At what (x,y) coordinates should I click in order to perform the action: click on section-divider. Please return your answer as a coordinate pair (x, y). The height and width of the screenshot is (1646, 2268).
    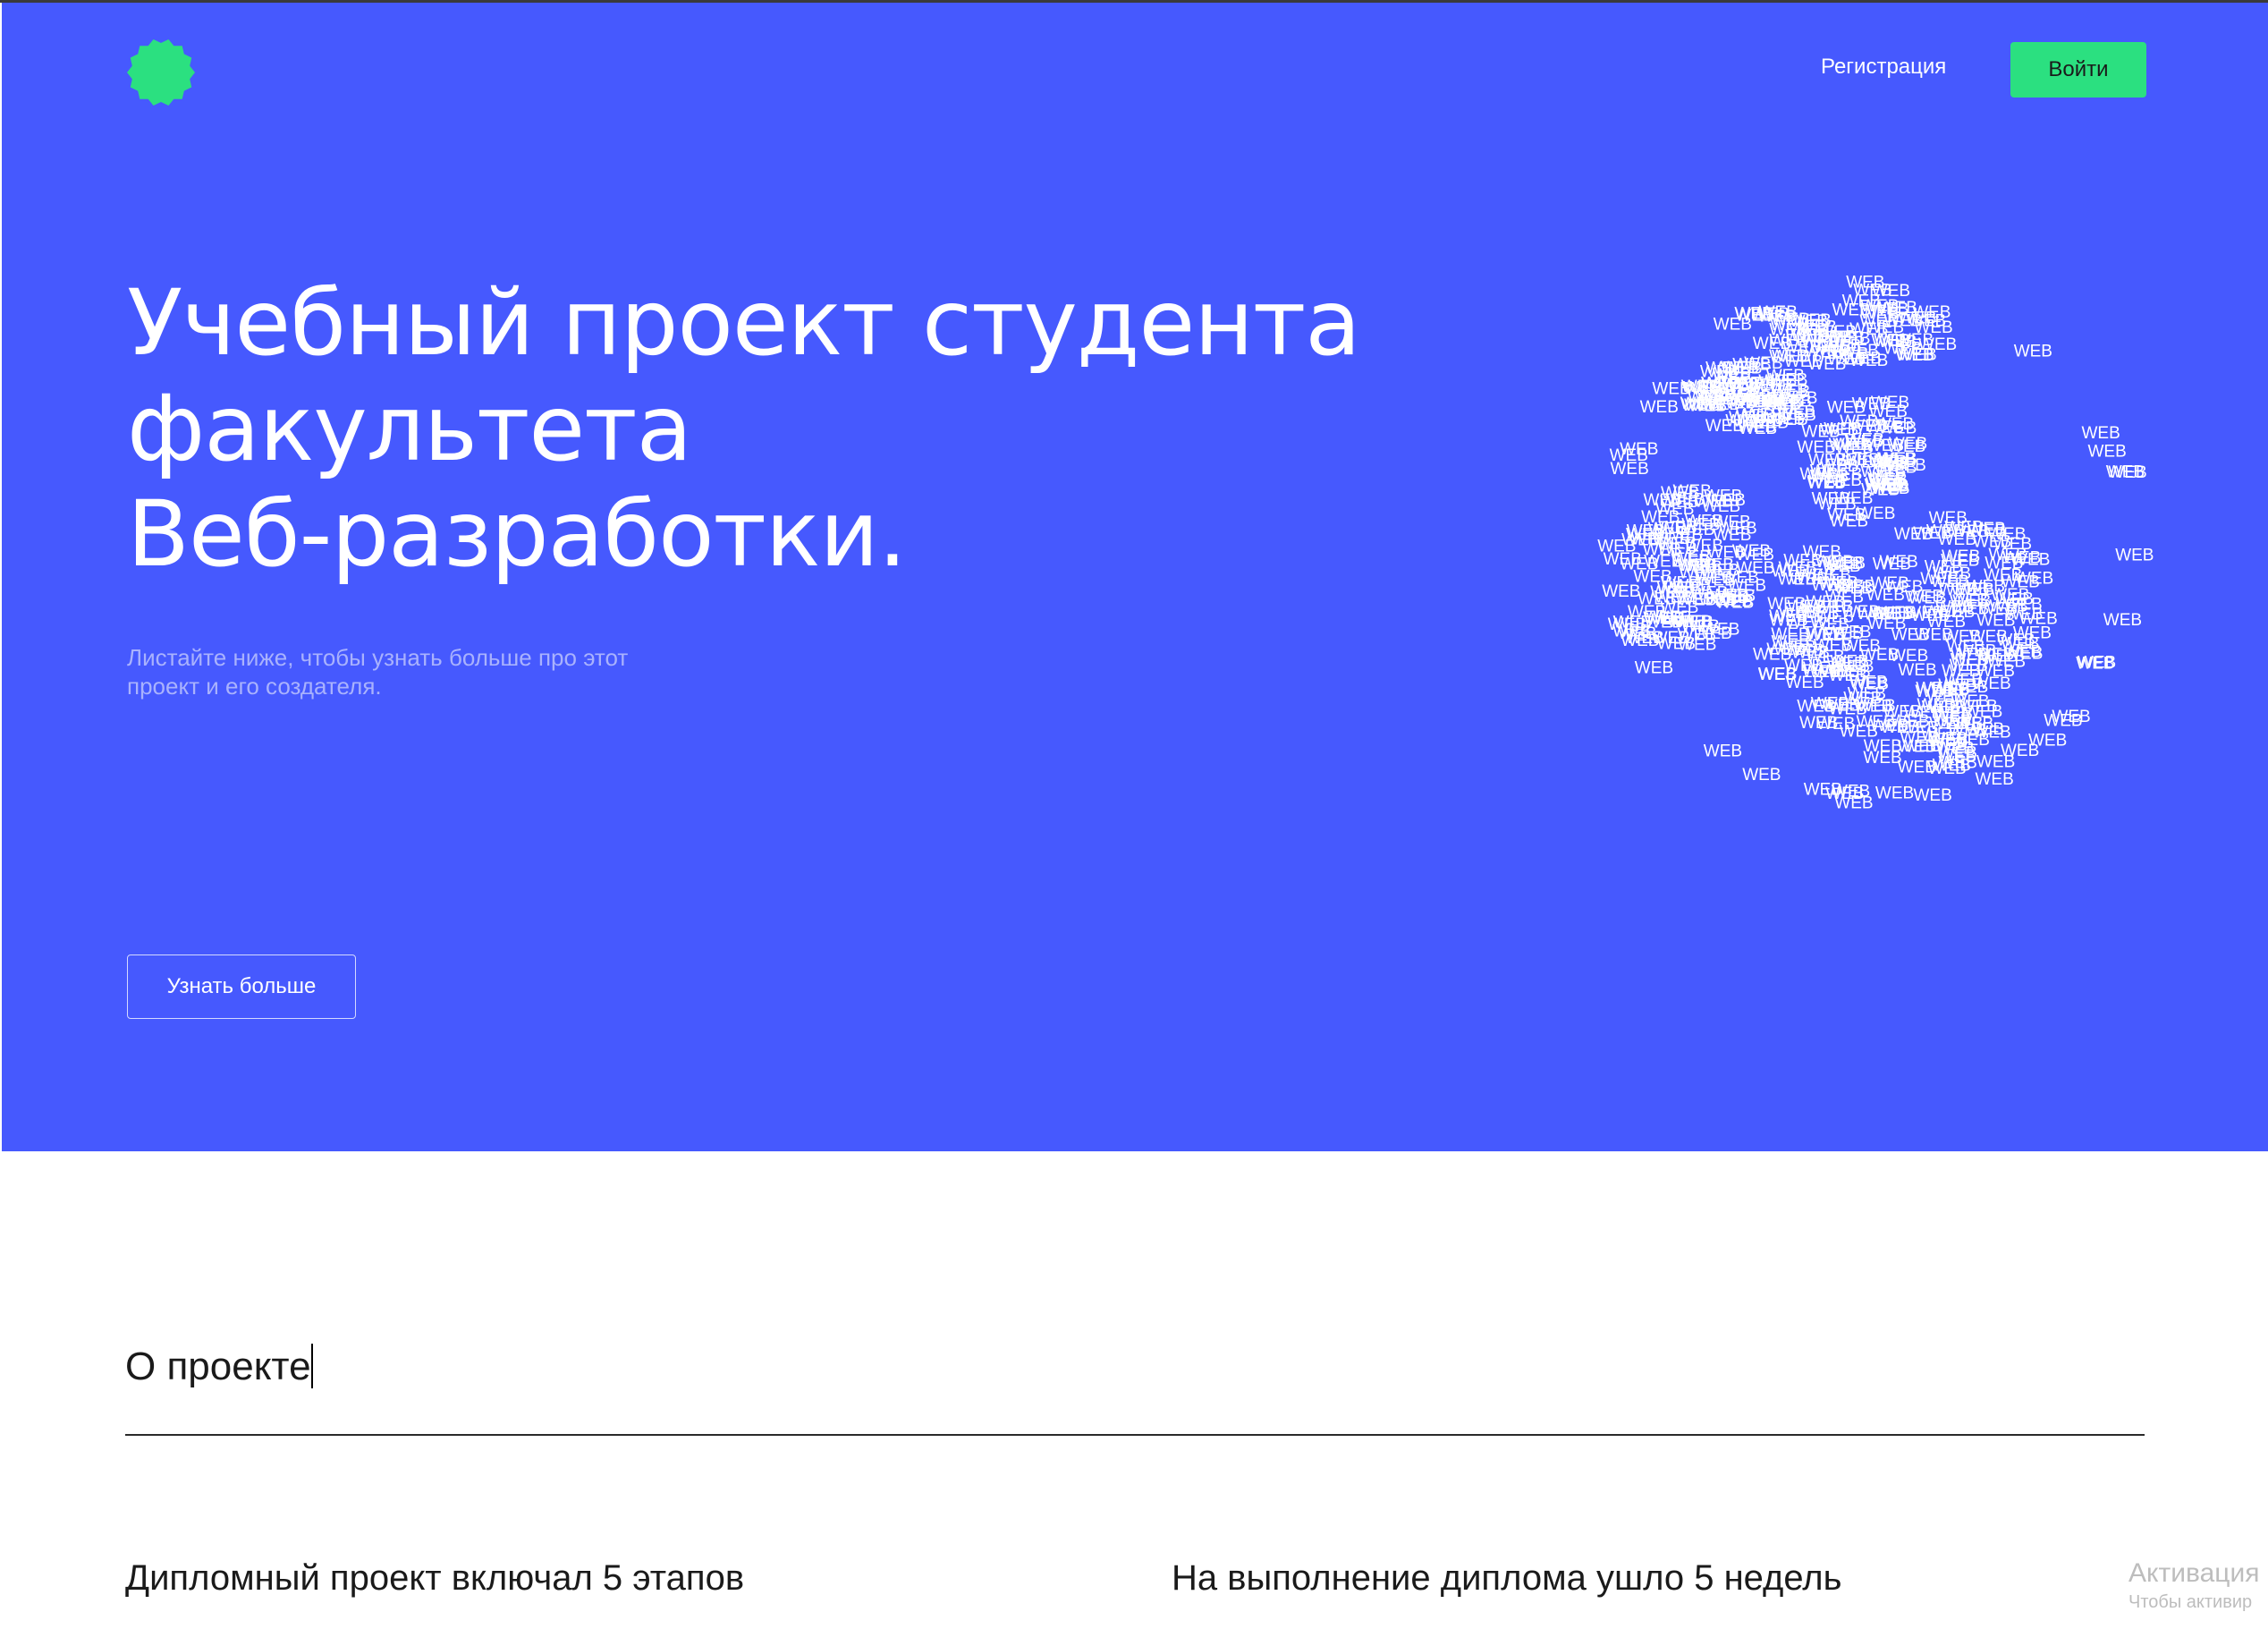
    Looking at the image, I should click on (1135, 1435).